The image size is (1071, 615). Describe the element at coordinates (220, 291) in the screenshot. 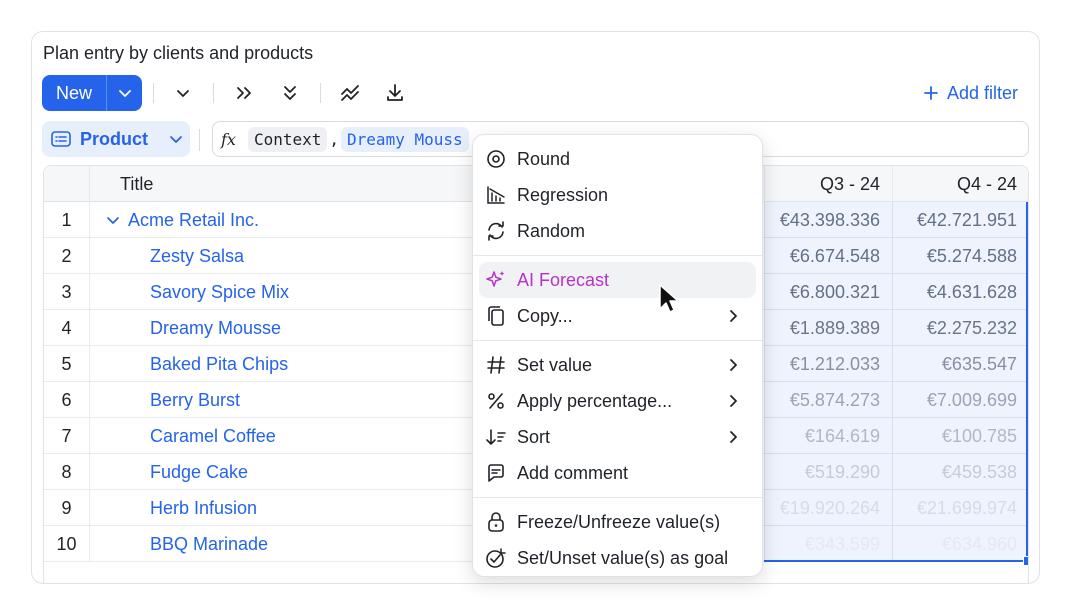

I see `row-title-label: Savory Spice Mix` at that location.